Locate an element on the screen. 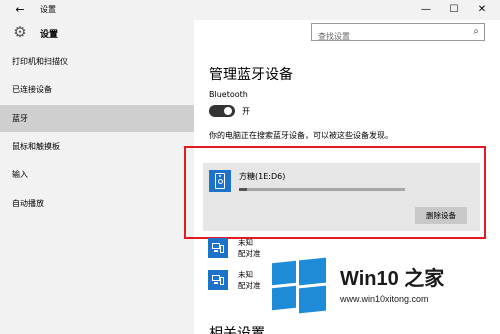  sidebar-item-autoplay: 自动播放 is located at coordinates (97, 203).